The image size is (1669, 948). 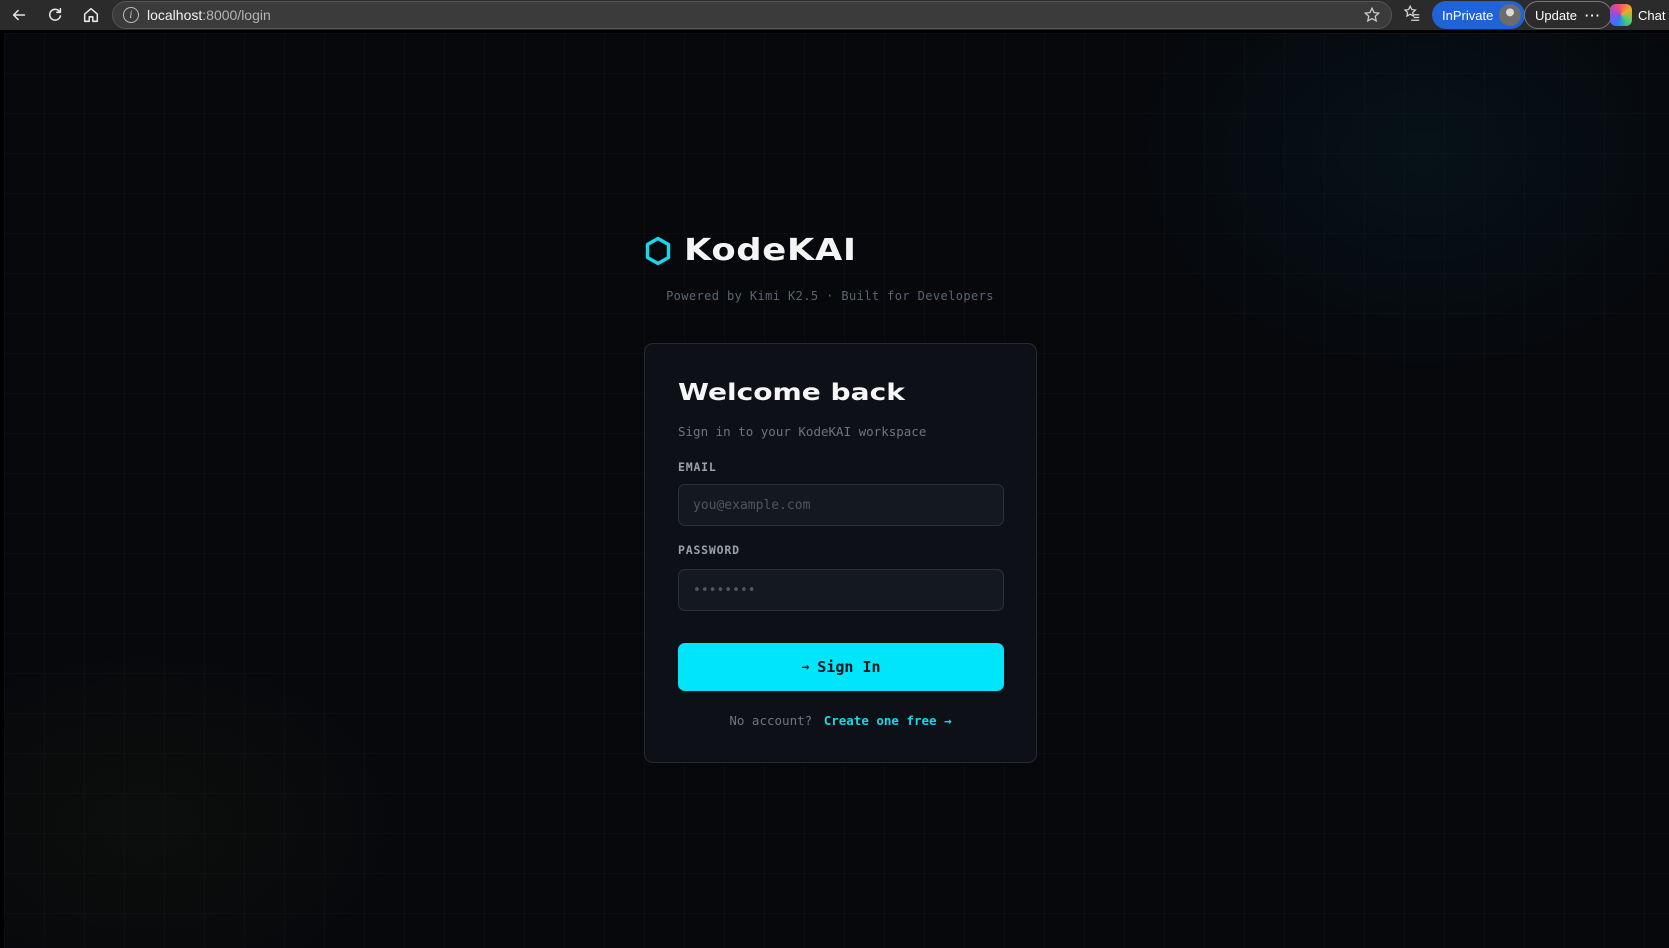 I want to click on home-button, so click(x=91, y=15).